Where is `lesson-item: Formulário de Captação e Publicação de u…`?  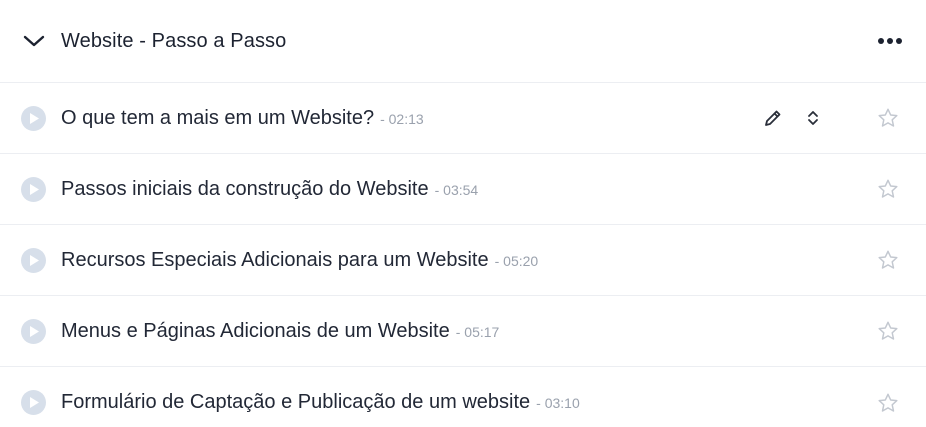 lesson-item: Formulário de Captação e Publicação de u… is located at coordinates (463, 397).